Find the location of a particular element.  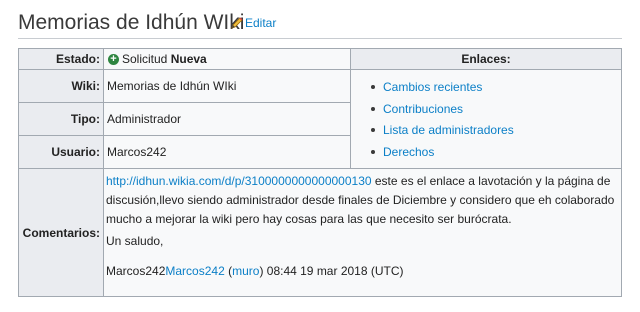

page-header: Memorias de Idhún WIki Editar is located at coordinates (320, 25).